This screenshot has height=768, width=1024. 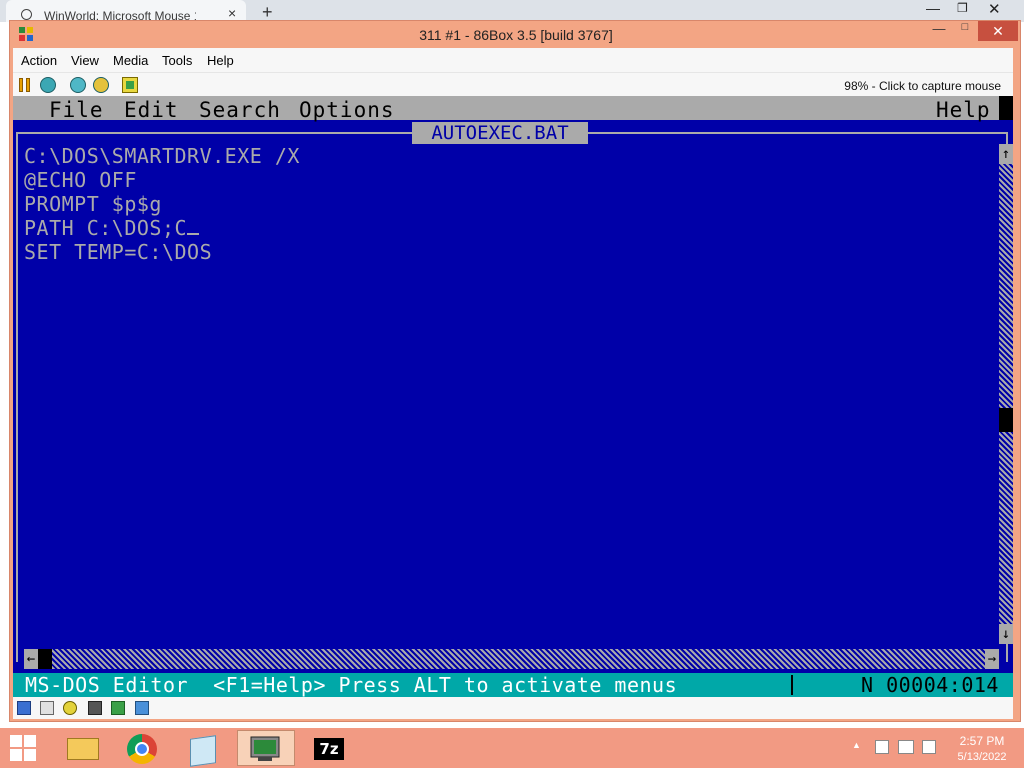 I want to click on dos-menu-edit: Edit, so click(x=151, y=110).